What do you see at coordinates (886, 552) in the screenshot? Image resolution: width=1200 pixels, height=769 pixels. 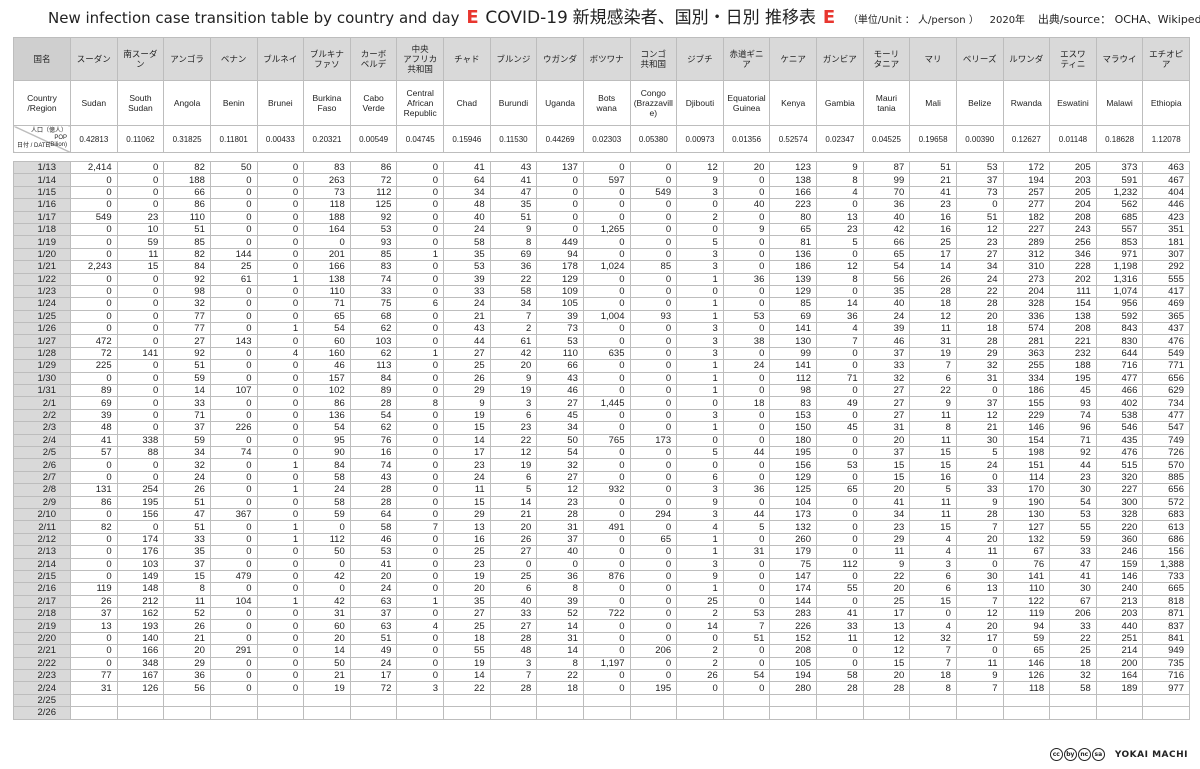 I see `case-count-cell: 11` at bounding box center [886, 552].